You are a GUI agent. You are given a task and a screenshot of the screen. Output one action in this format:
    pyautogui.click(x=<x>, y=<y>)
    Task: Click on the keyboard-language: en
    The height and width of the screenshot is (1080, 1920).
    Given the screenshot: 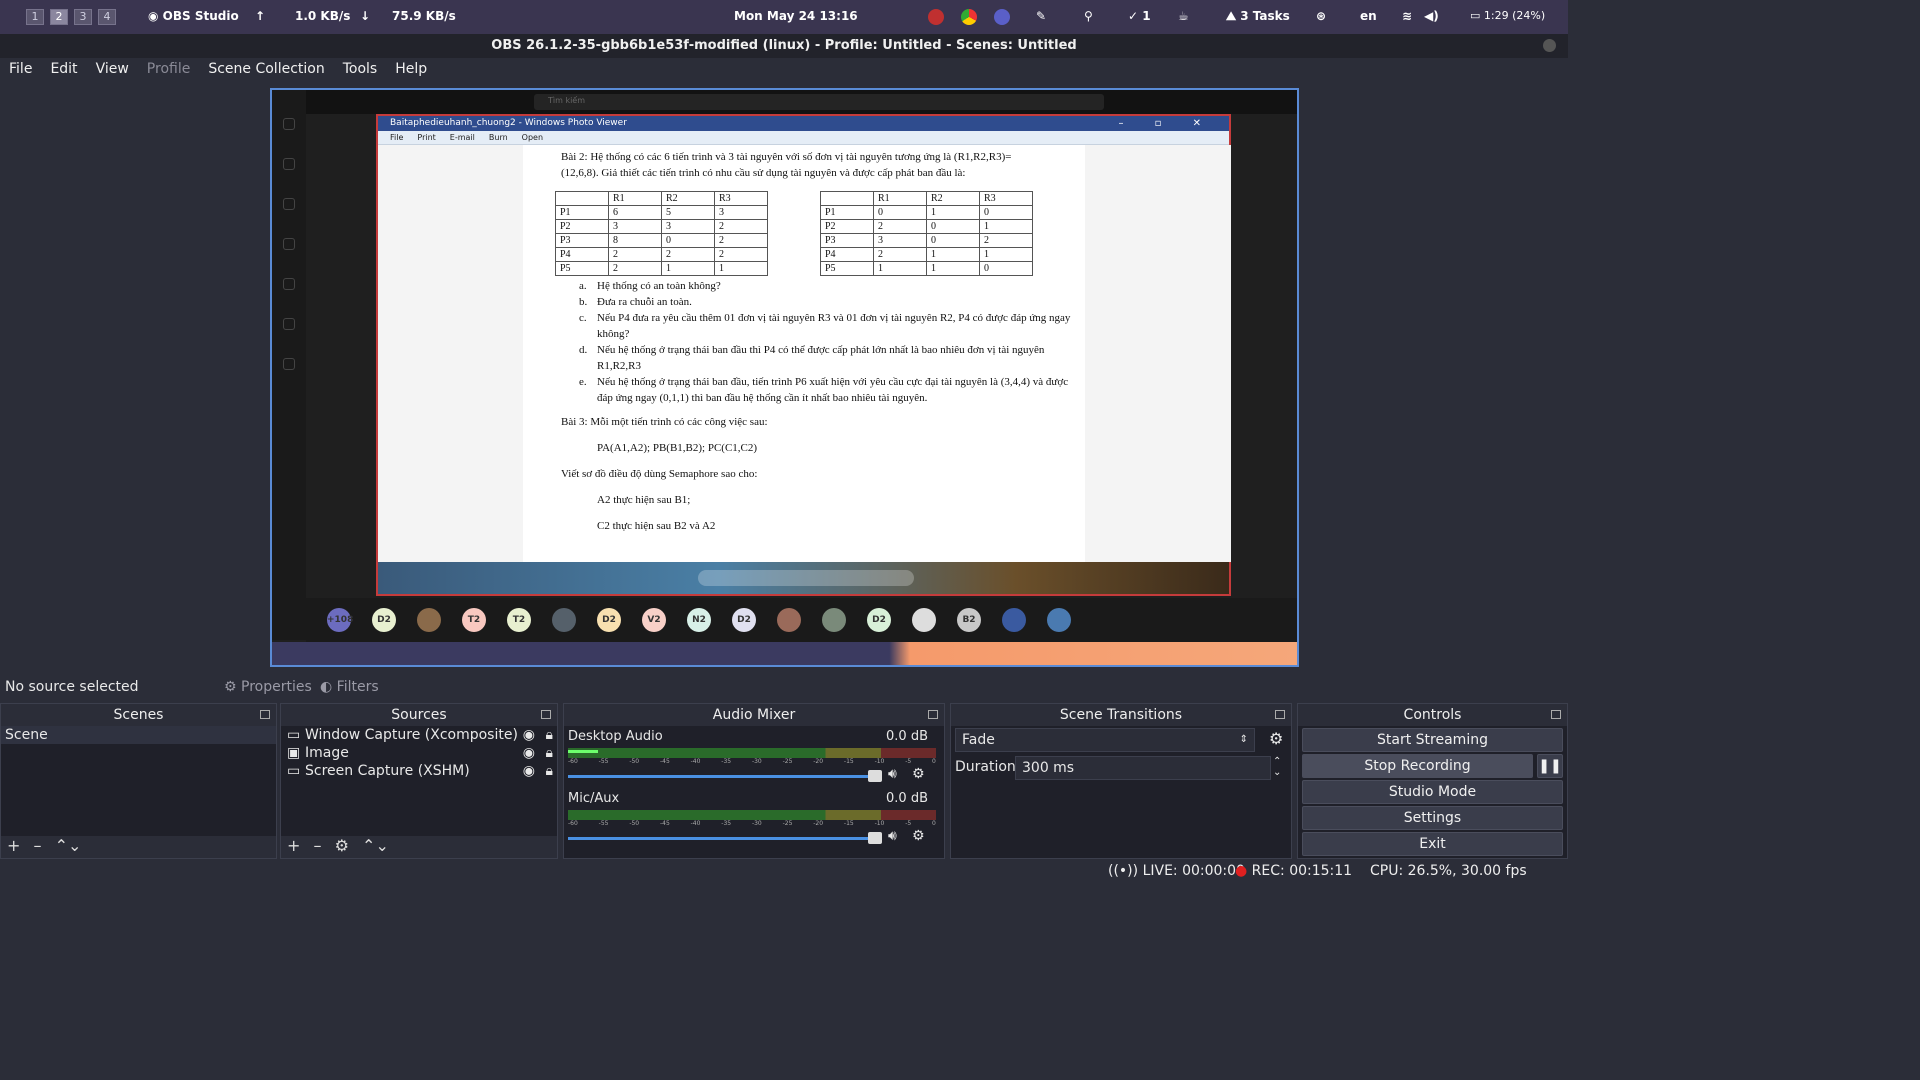 What is the action you would take?
    pyautogui.click(x=1368, y=16)
    